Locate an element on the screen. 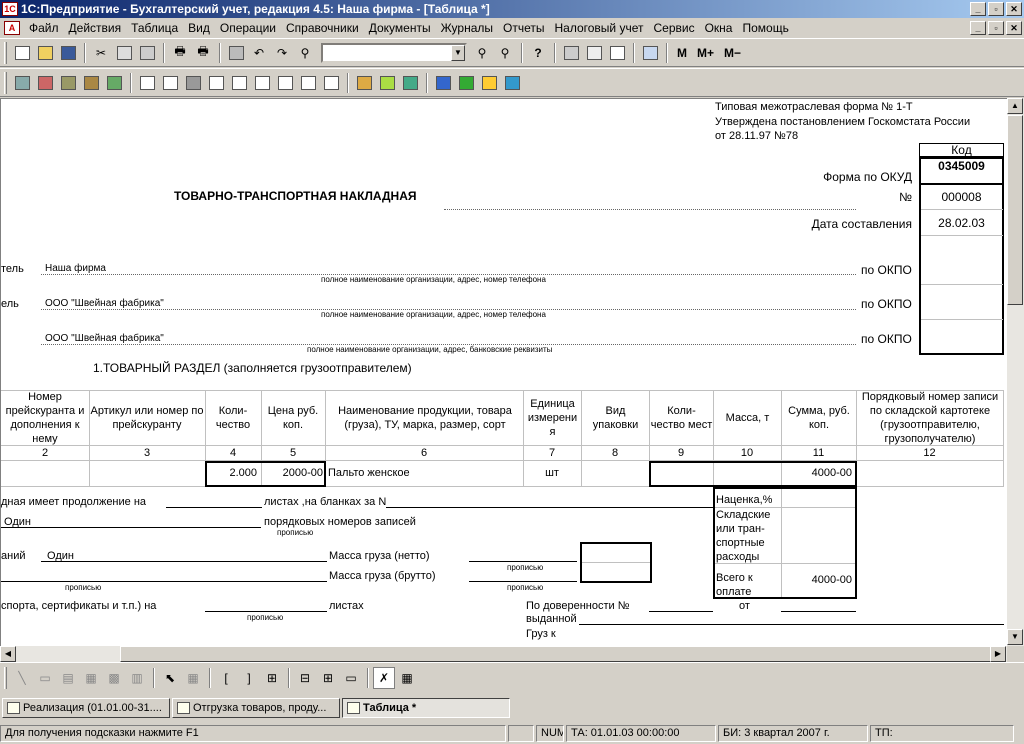 This screenshot has height=744, width=1024. menu-journals: Журналы is located at coordinates (467, 28).